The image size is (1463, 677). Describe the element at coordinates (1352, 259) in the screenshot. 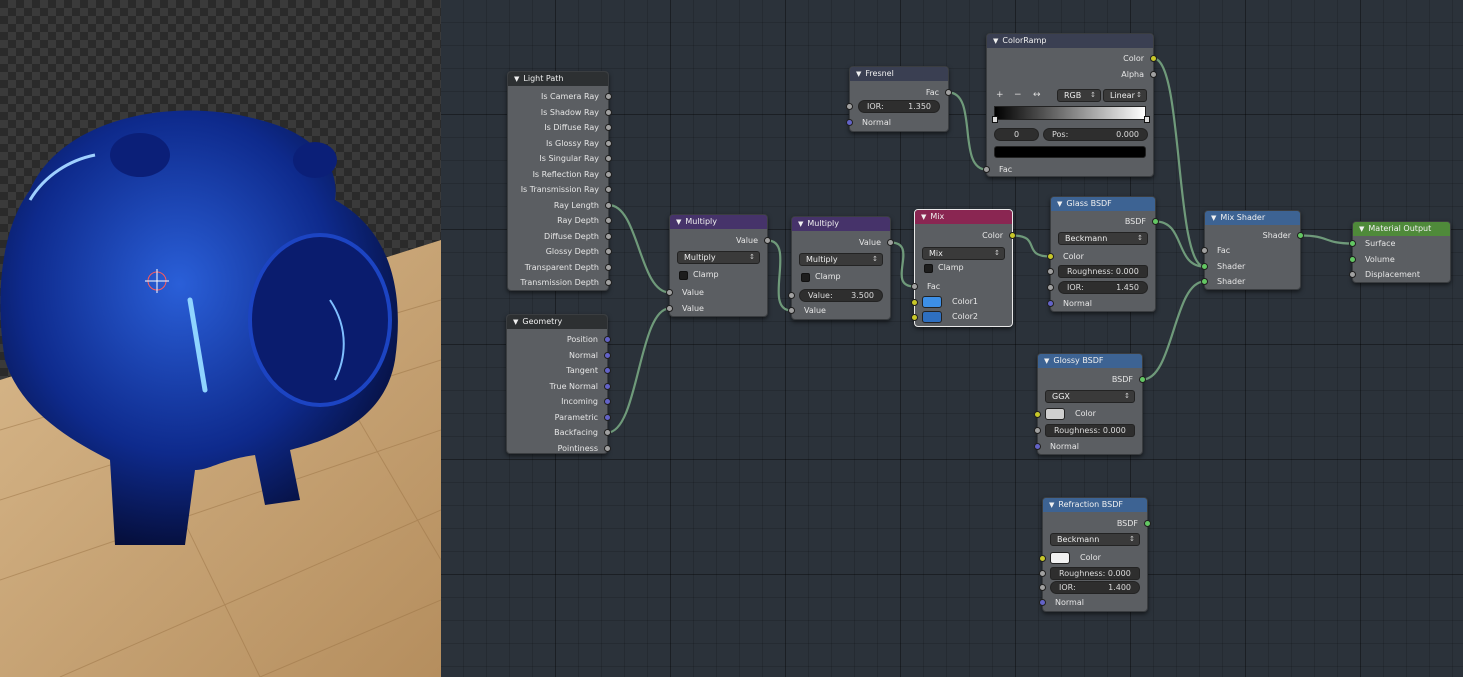

I see `volume-input-socket` at that location.